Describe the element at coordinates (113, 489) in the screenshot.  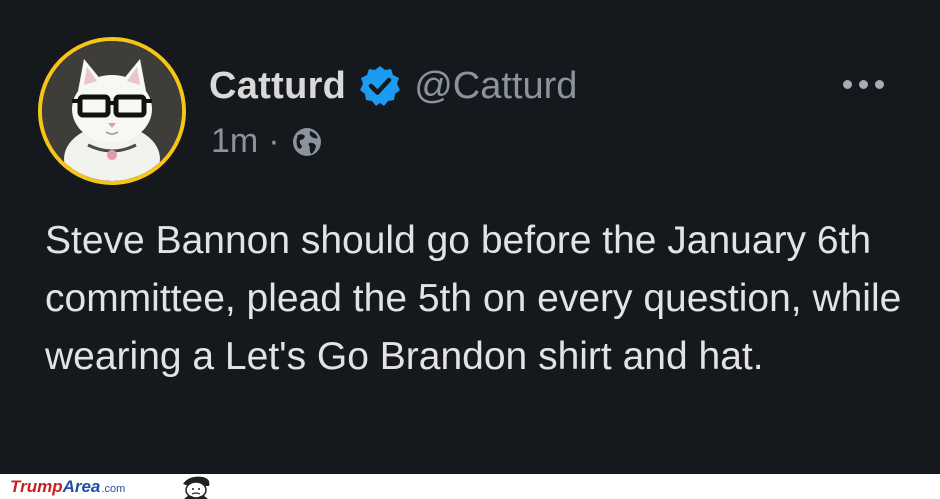
I see `watermark-part-3: .com` at that location.